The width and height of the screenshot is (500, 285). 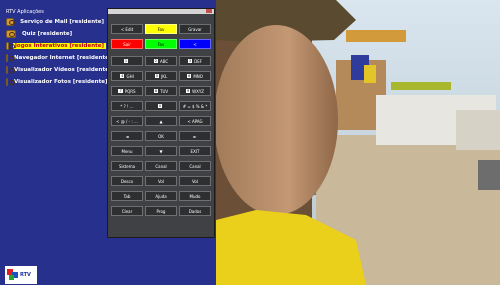 I want to click on key-data: Dados, so click(x=195, y=211).